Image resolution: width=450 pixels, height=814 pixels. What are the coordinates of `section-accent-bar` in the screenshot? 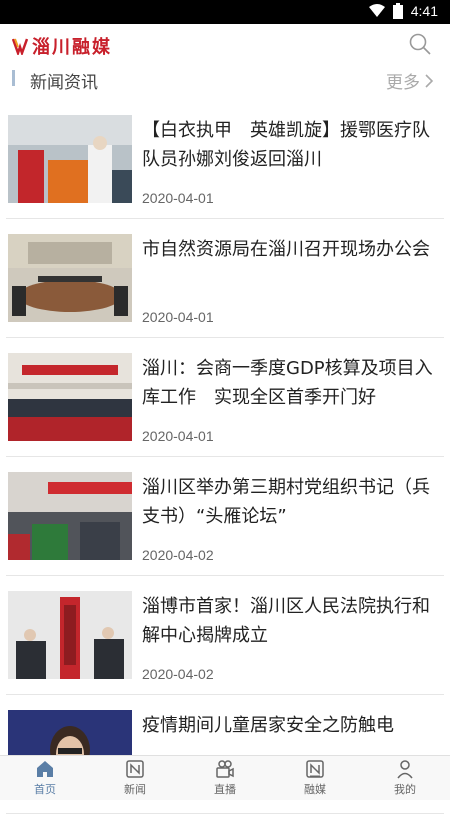 It's located at (13, 78).